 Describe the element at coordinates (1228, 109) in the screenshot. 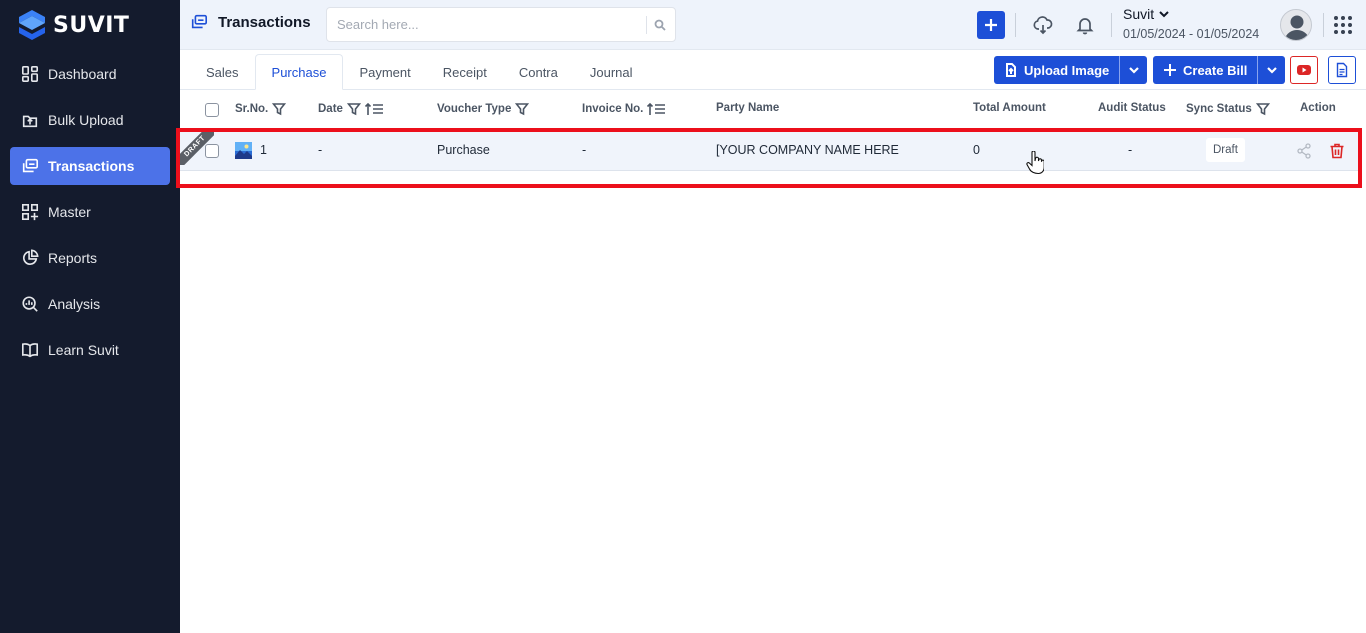

I see `column-sync-status: Sync Status` at that location.